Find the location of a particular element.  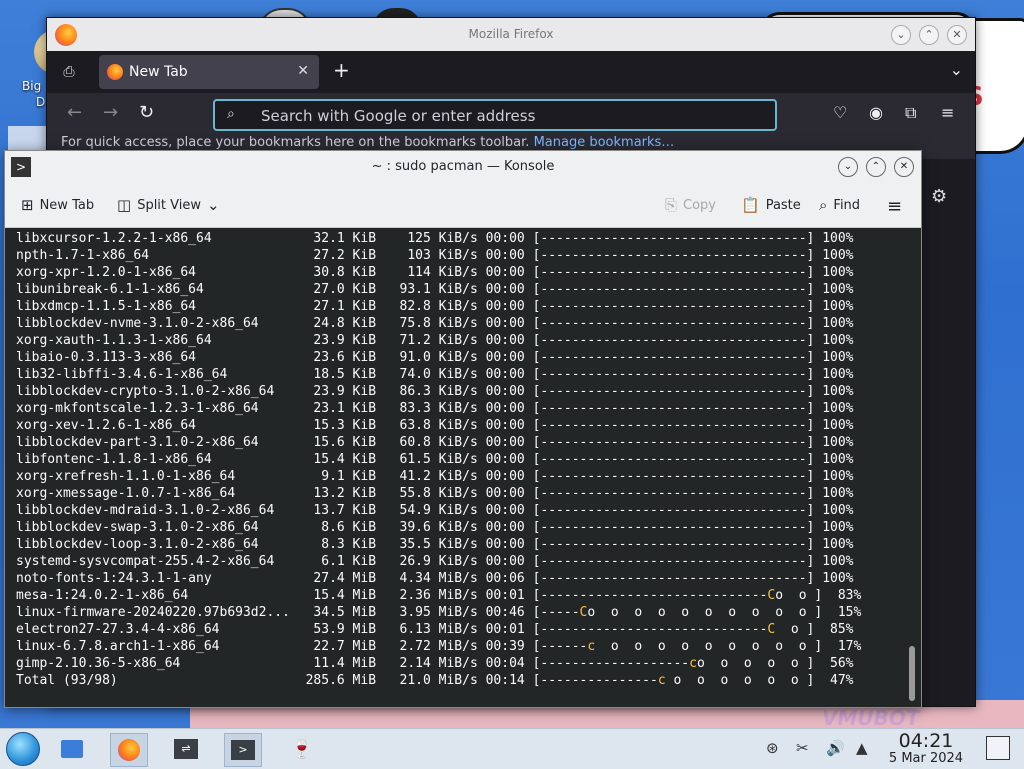

taskbar-konsole: > is located at coordinates (243, 750).